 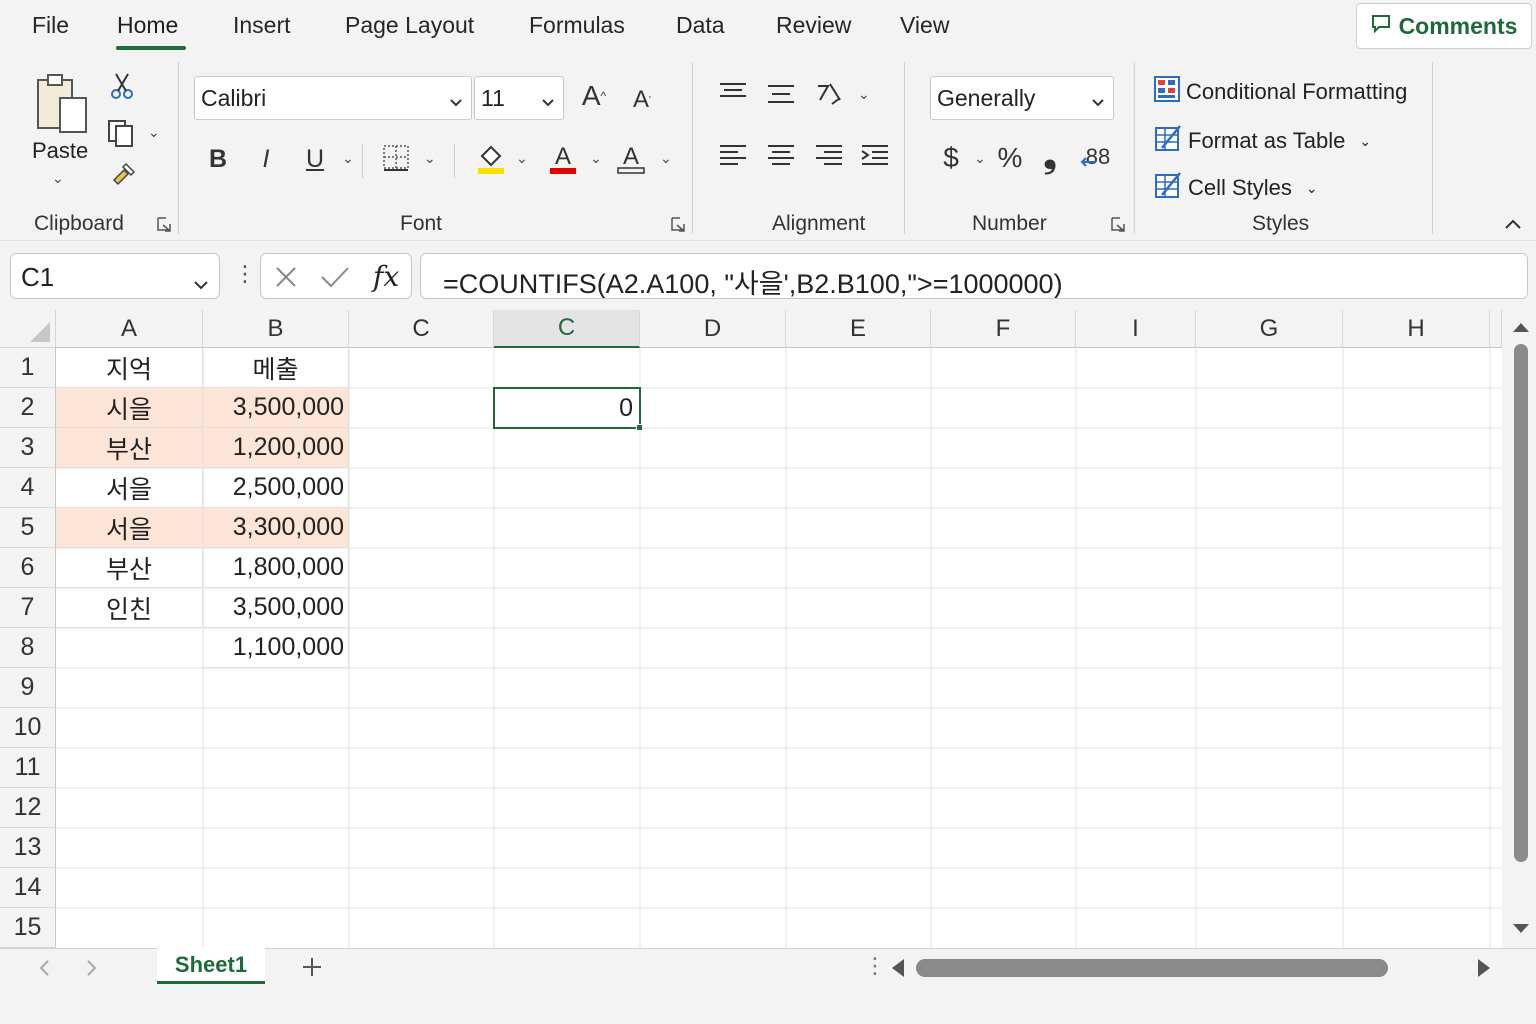 What do you see at coordinates (28, 408) in the screenshot?
I see `row-header: 2` at bounding box center [28, 408].